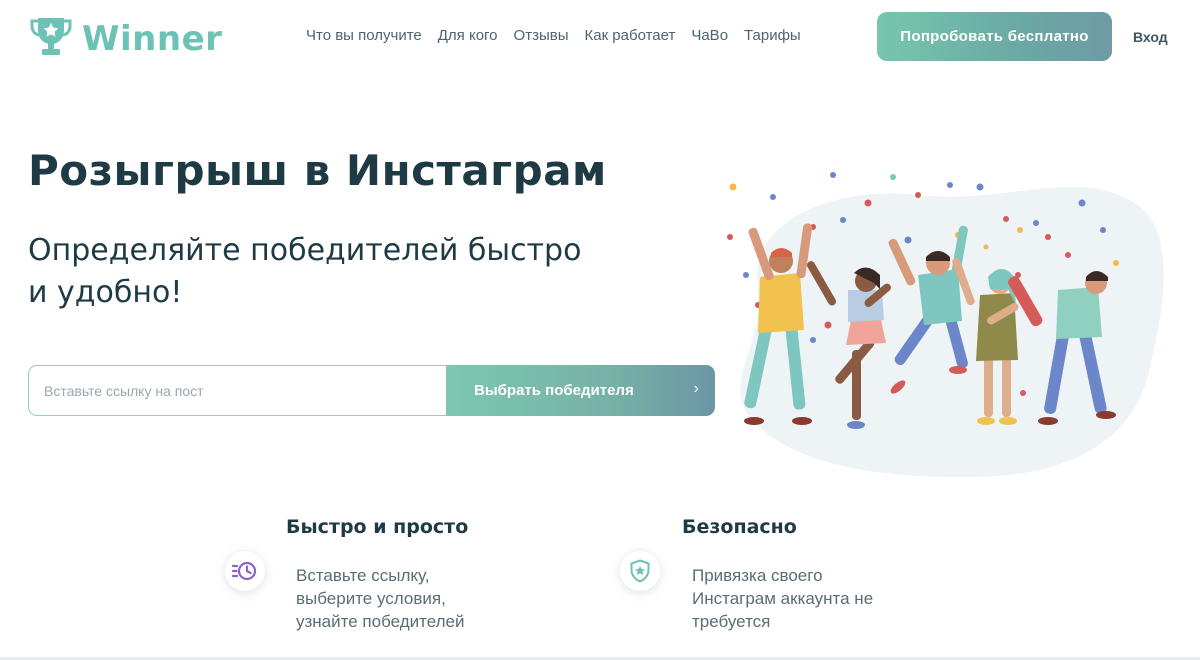 The image size is (1200, 660). I want to click on shield-star-icon, so click(640, 571).